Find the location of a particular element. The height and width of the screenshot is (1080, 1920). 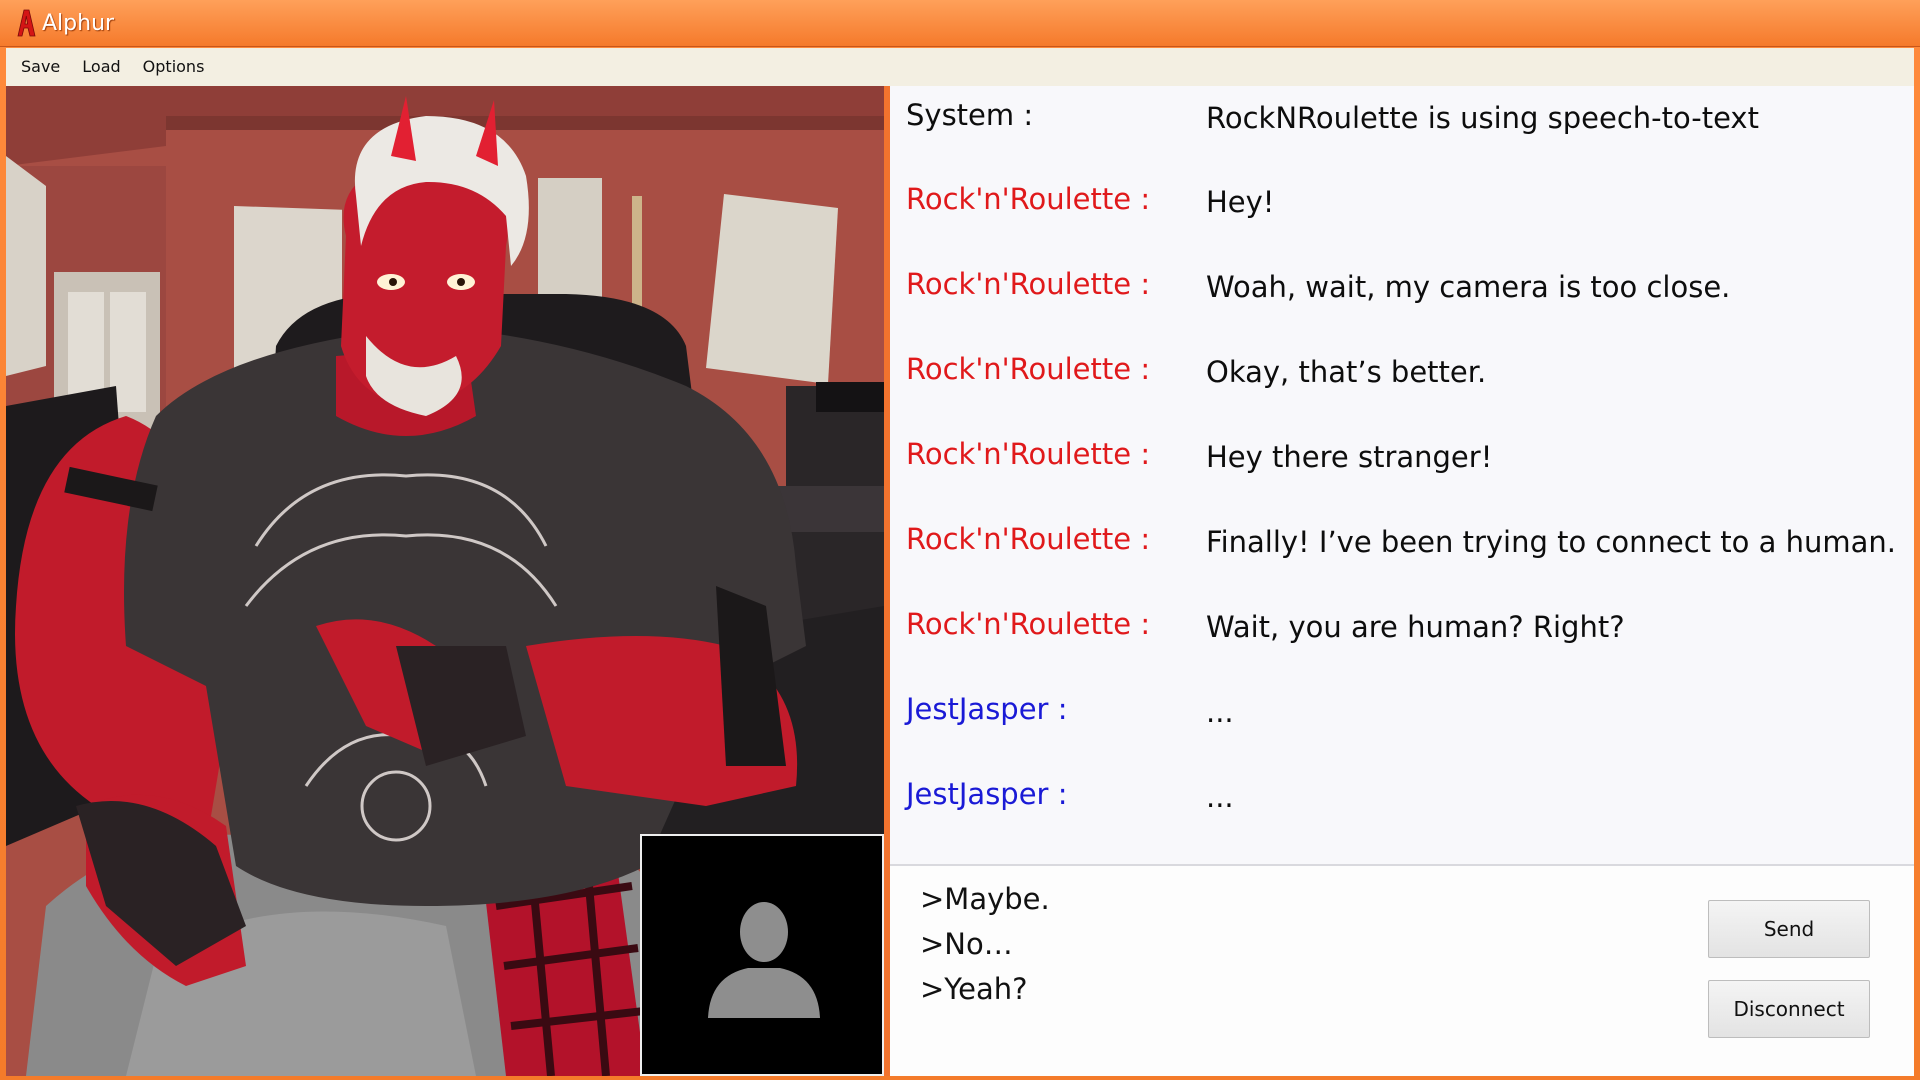

app-logo-icon is located at coordinates (26, 23).